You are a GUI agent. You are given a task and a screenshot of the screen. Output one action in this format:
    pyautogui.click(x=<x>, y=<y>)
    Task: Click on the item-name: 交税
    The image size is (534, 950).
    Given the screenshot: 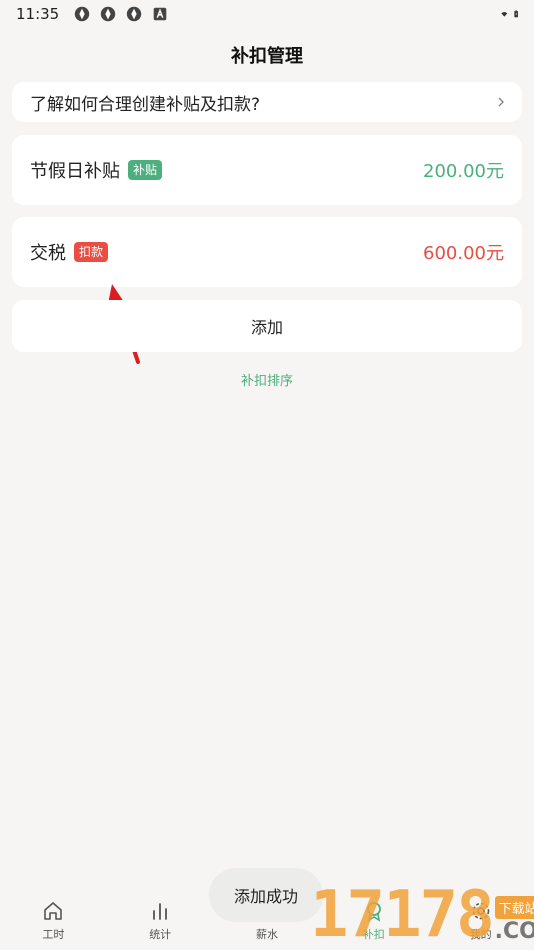 What is the action you would take?
    pyautogui.click(x=48, y=253)
    